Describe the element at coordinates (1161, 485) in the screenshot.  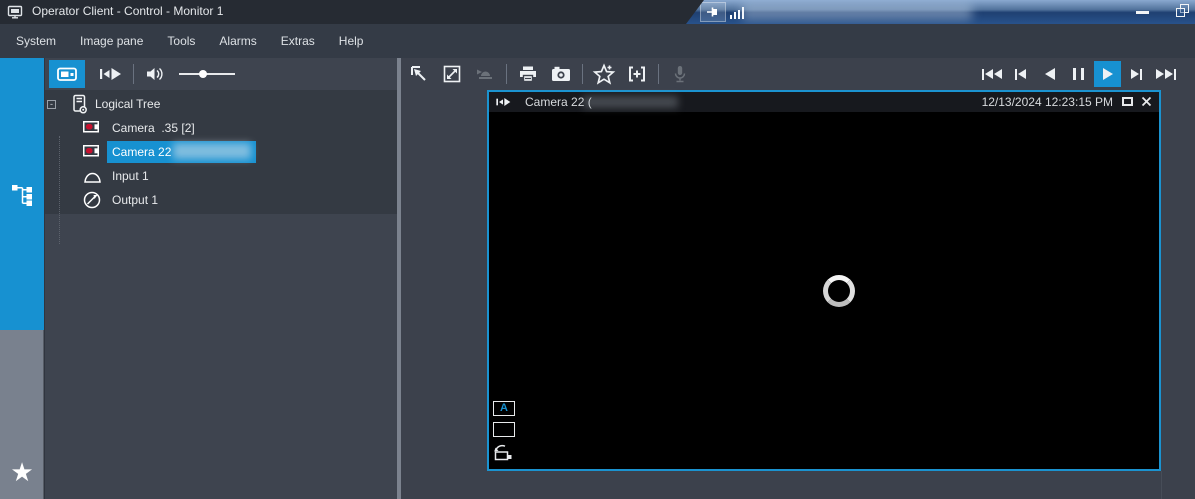
I see `pane-edge-line` at that location.